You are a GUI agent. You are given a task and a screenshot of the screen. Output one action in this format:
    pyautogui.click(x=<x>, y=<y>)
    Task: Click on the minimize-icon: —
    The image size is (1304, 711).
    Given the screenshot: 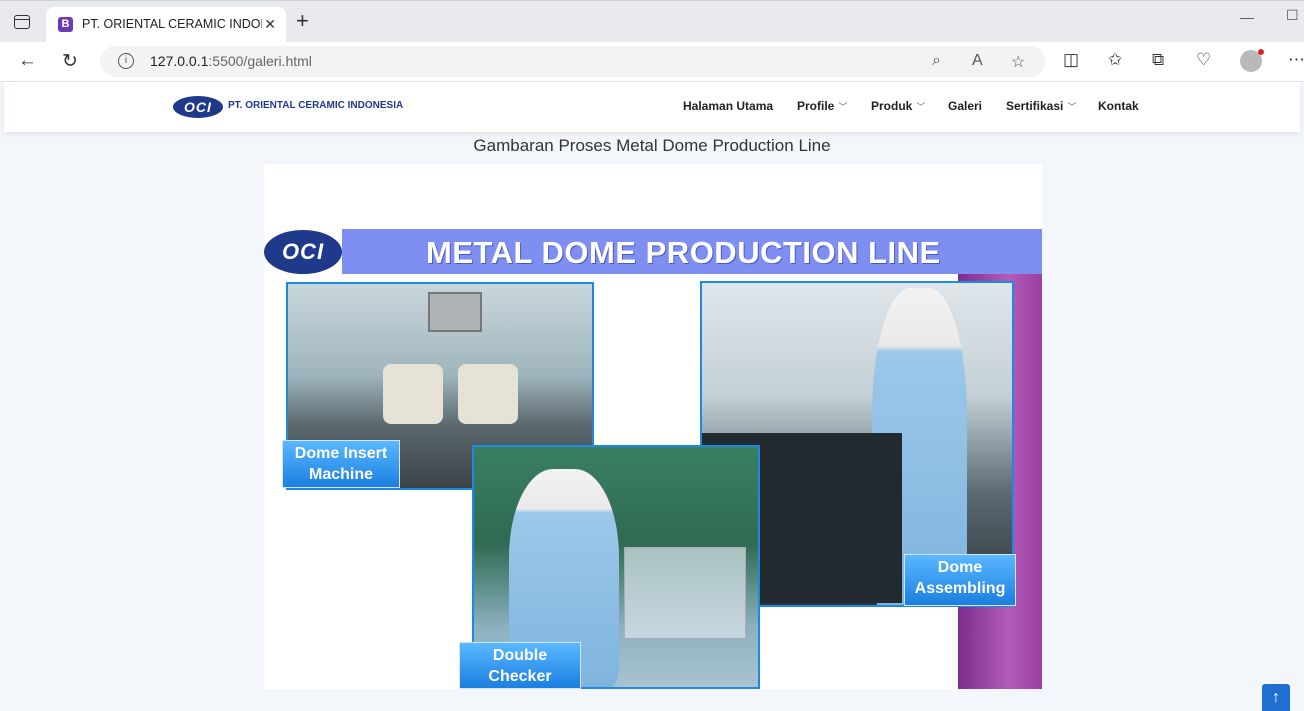 What is the action you would take?
    pyautogui.click(x=1247, y=17)
    